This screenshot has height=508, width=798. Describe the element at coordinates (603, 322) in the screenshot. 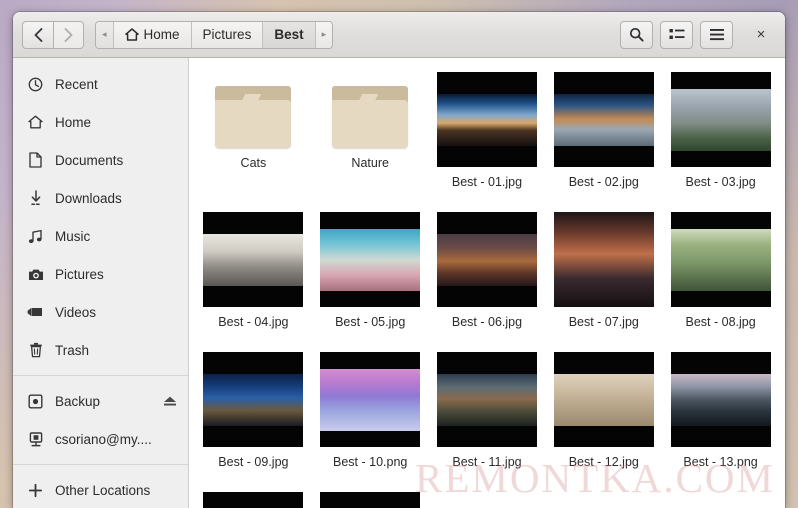

I see `file-name-label: Best - 07.jpg` at that location.